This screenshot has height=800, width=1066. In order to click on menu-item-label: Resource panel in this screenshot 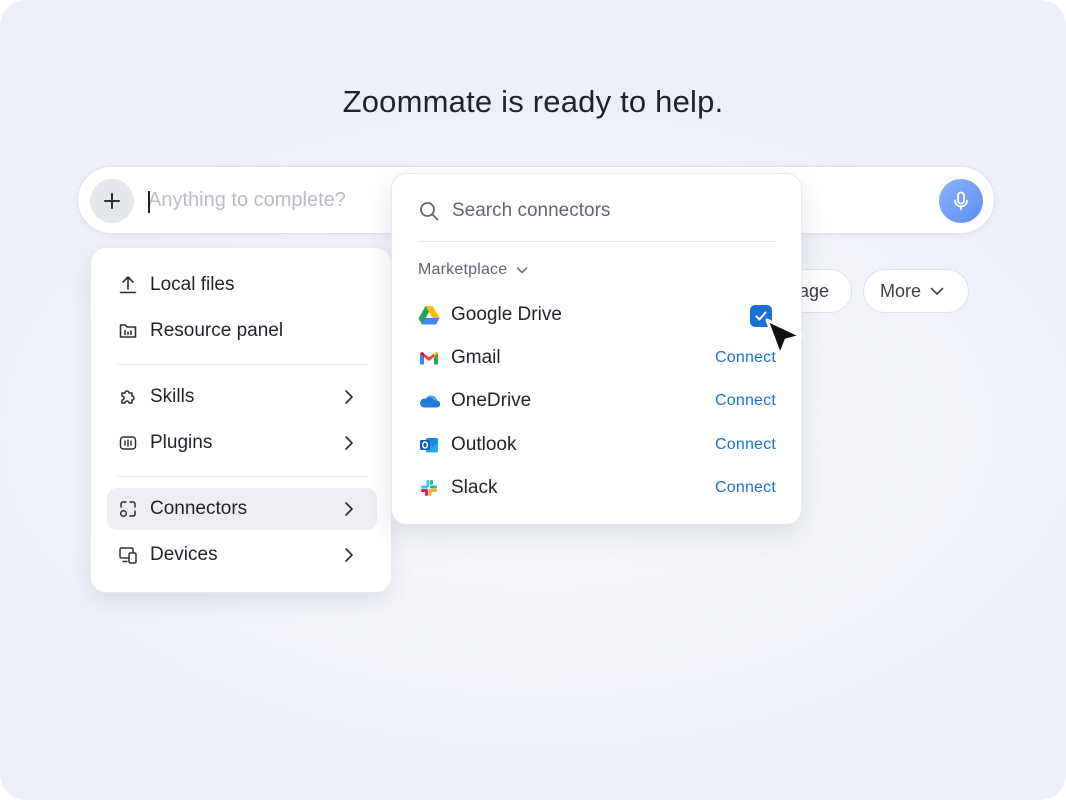, I will do `click(217, 330)`.